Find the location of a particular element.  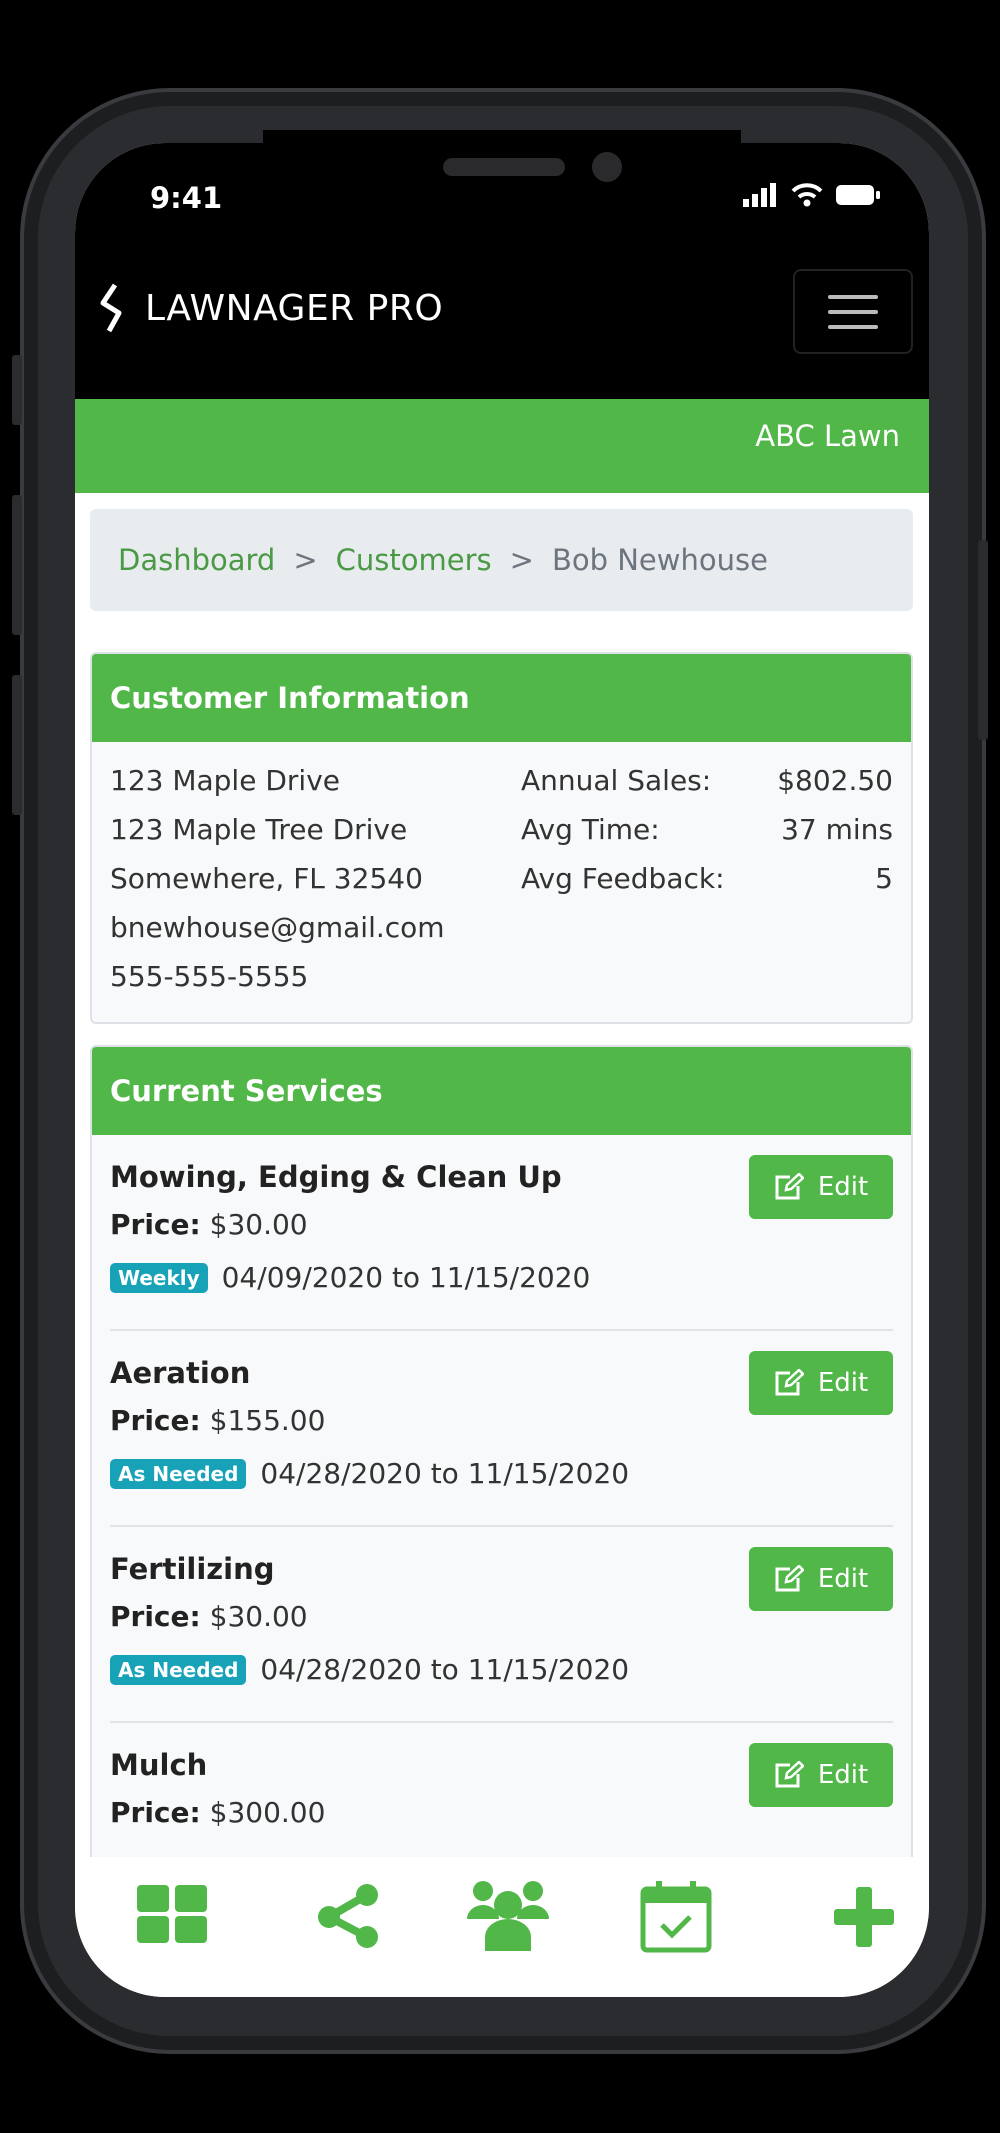

company-name: ABC Lawn is located at coordinates (827, 436).